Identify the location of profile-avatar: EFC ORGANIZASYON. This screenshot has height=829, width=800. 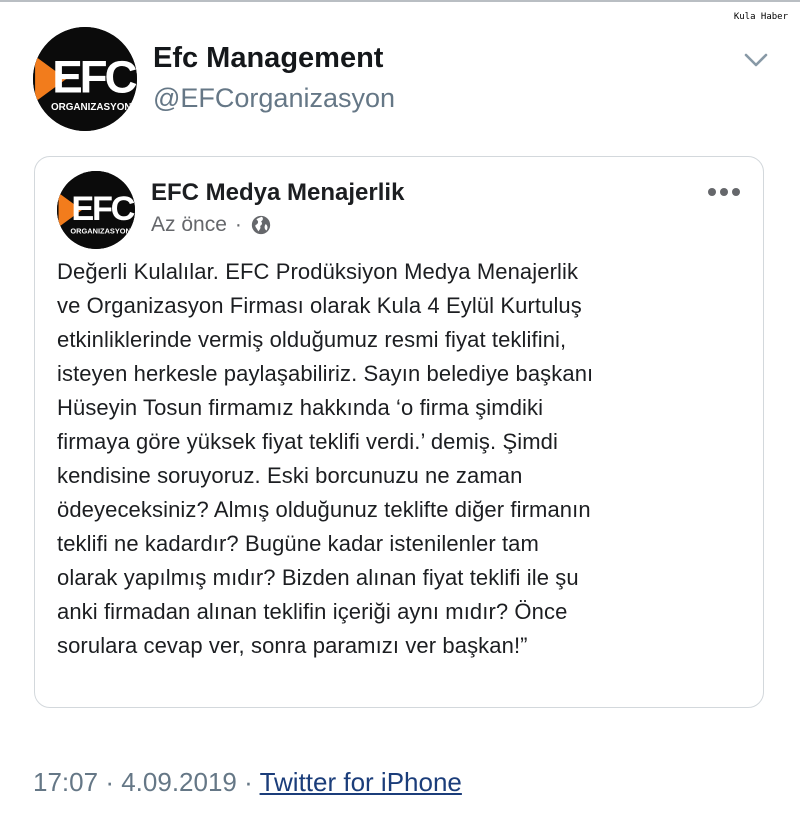
(85, 79).